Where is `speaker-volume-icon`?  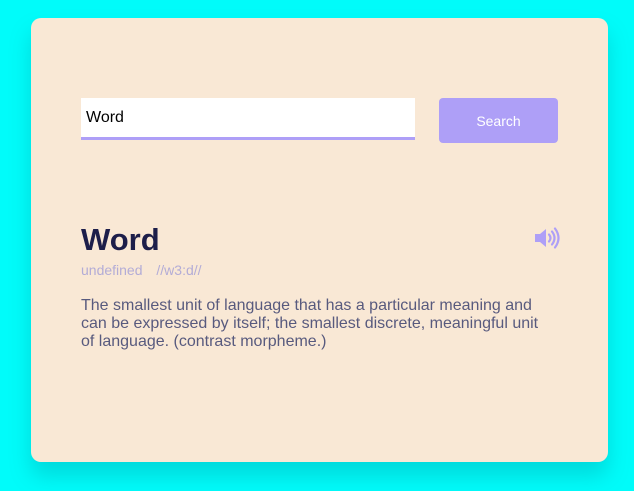 speaker-volume-icon is located at coordinates (547, 238).